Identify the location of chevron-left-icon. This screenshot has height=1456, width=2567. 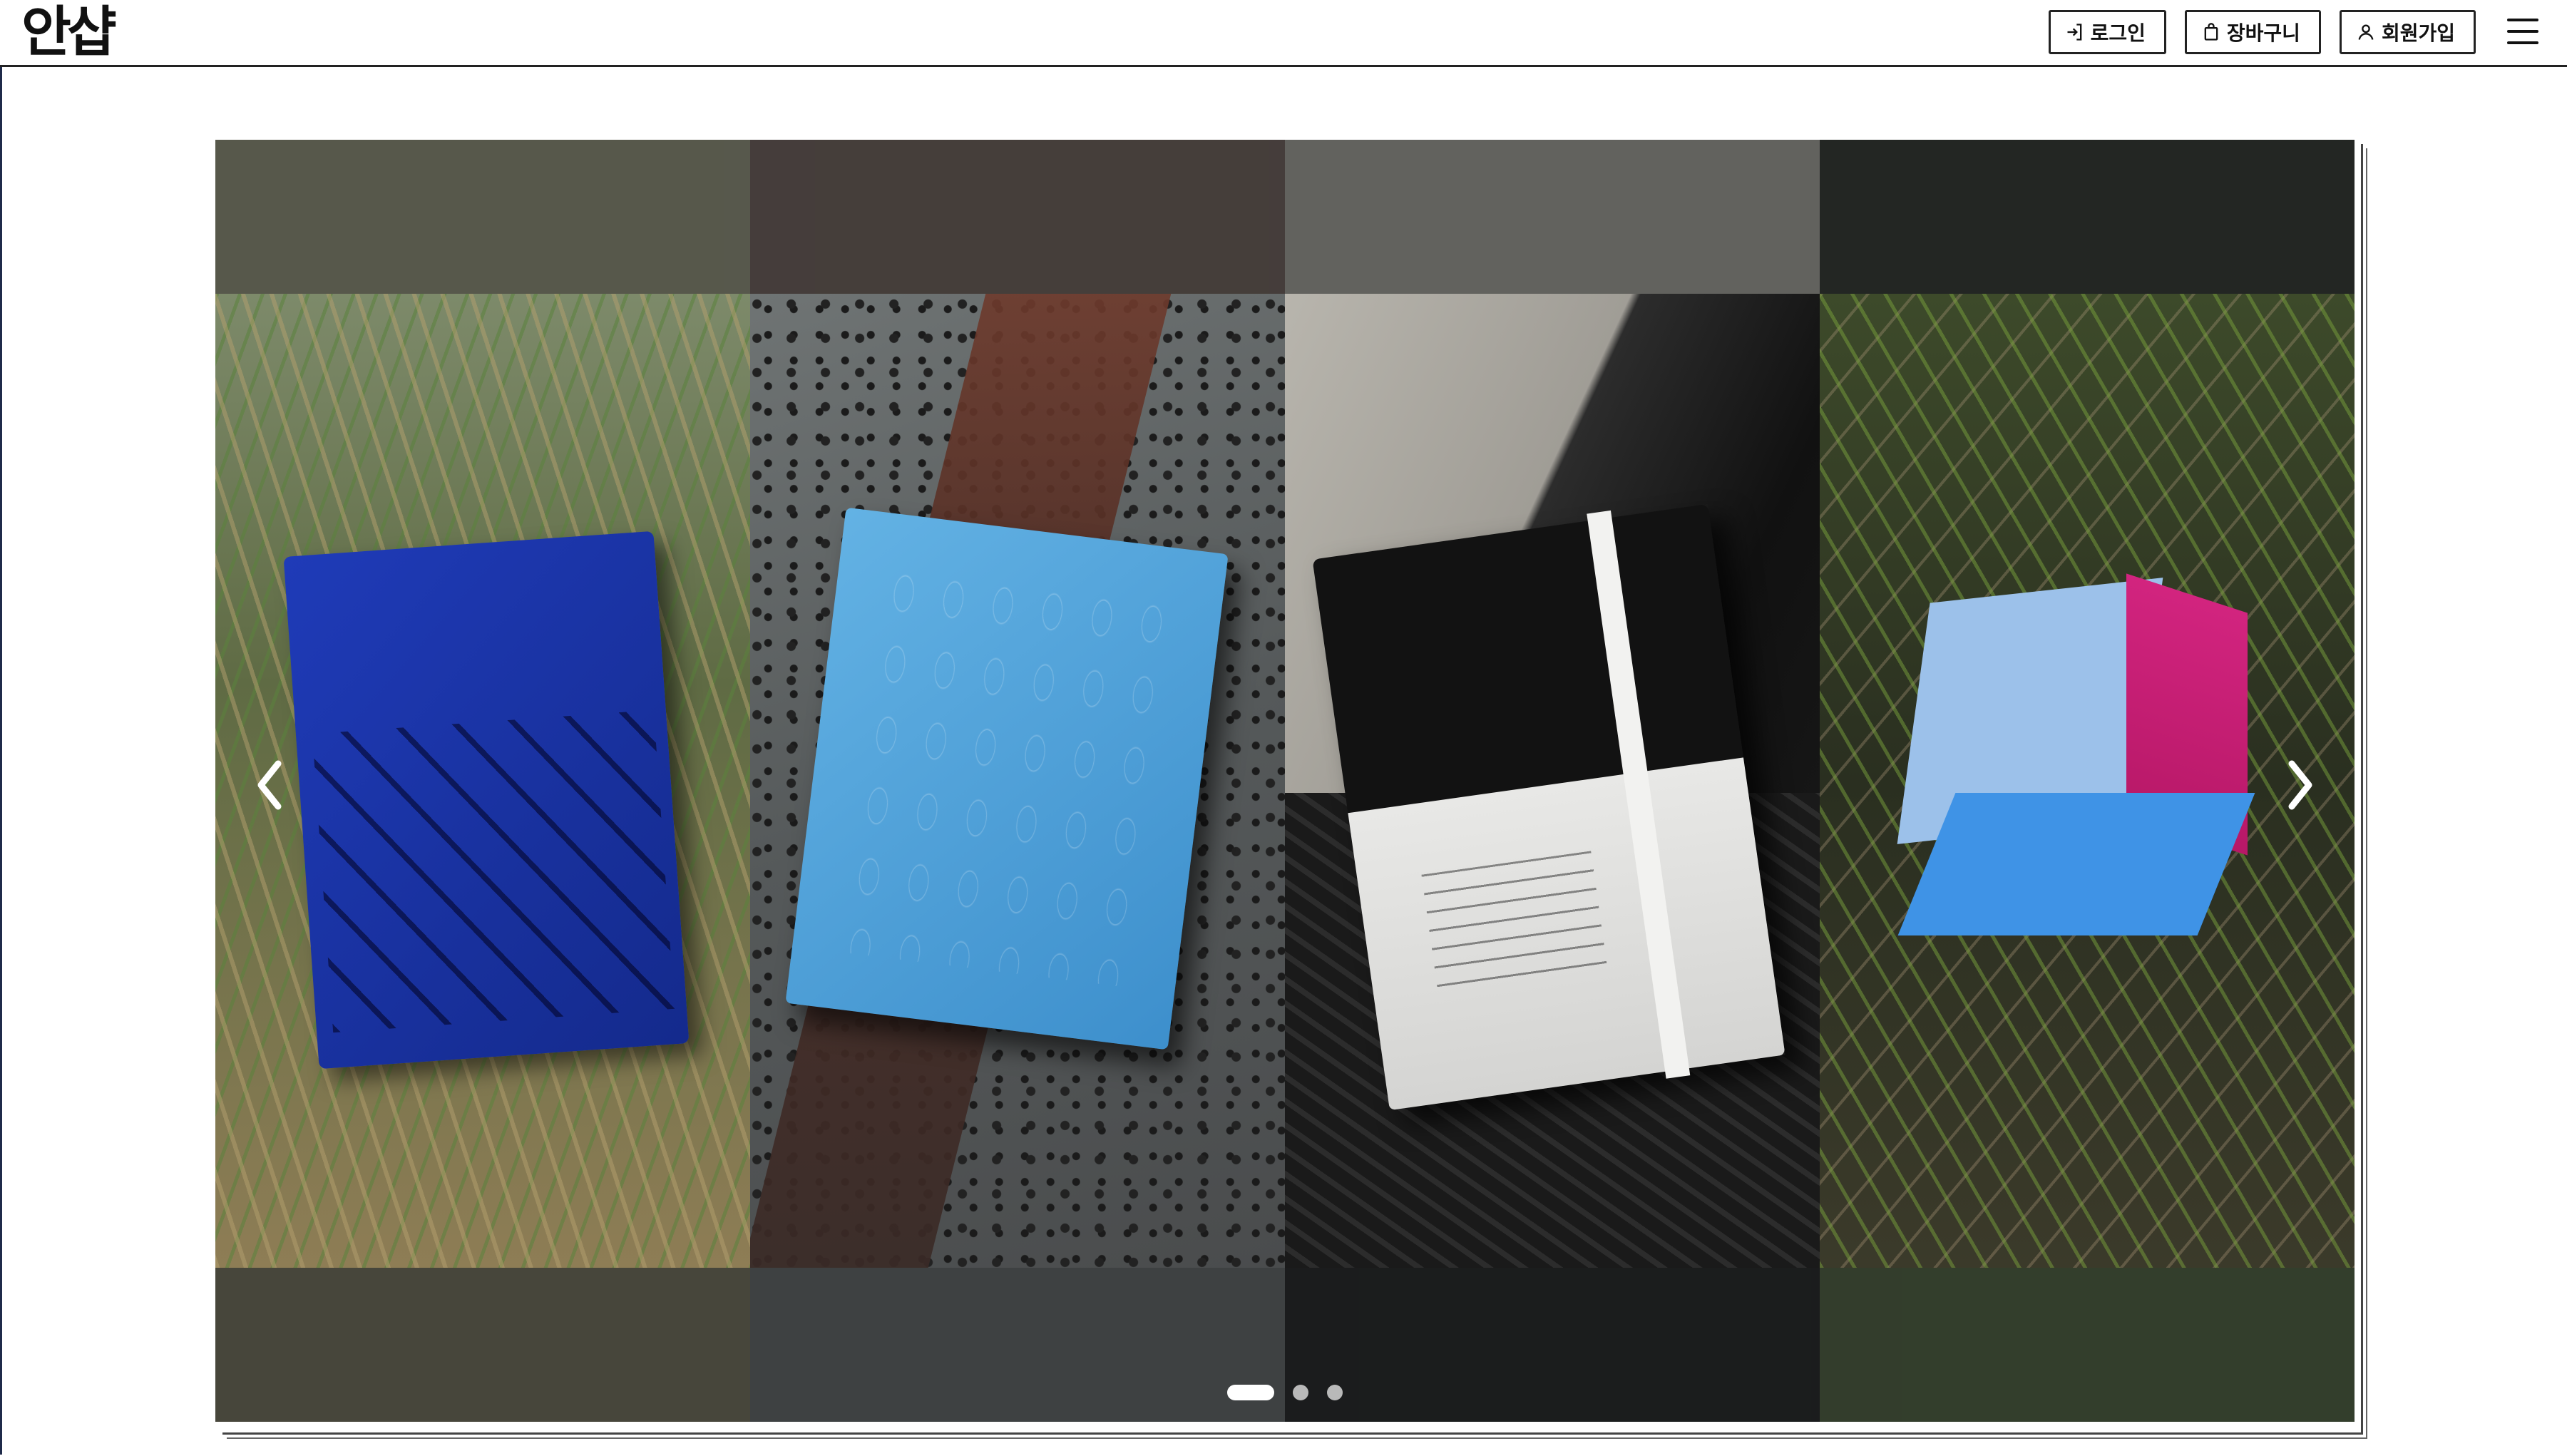
(269, 785).